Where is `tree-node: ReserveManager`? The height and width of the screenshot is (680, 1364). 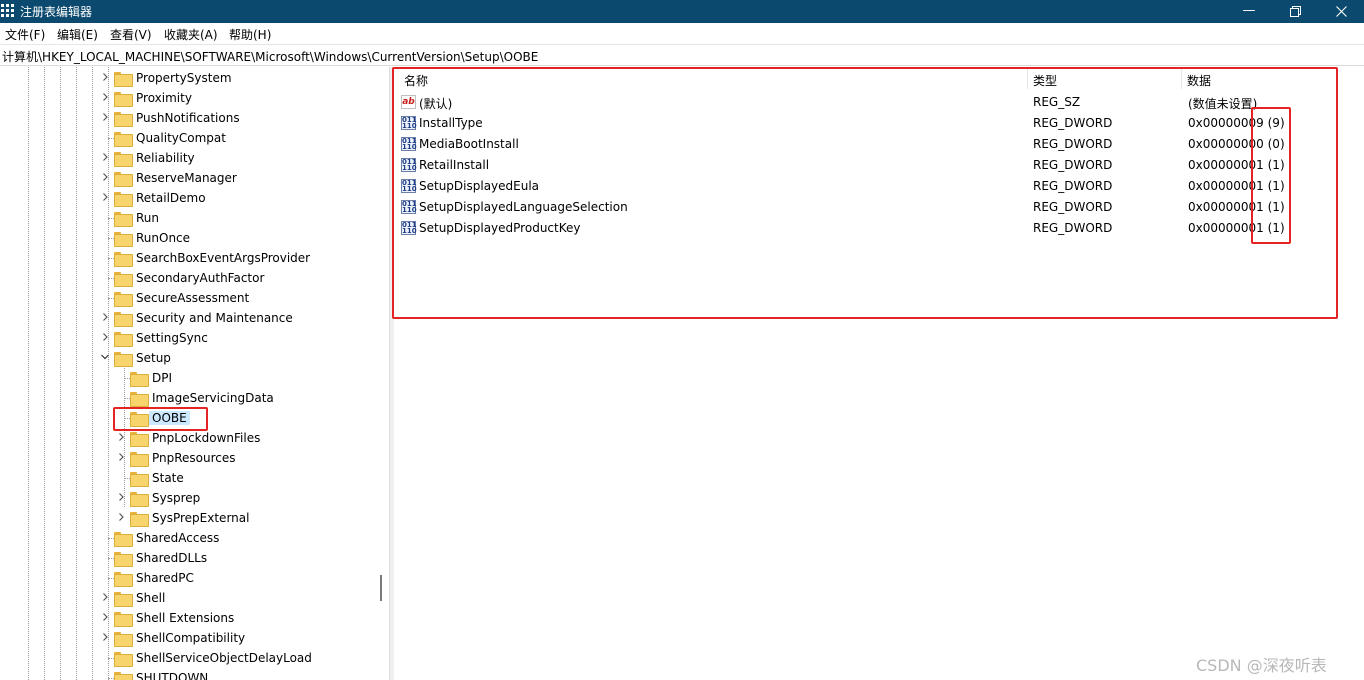 tree-node: ReserveManager is located at coordinates (186, 178).